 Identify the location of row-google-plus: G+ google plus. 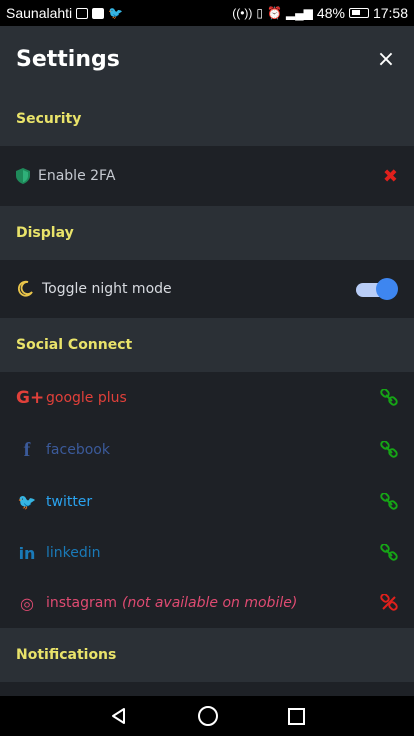
(207, 398).